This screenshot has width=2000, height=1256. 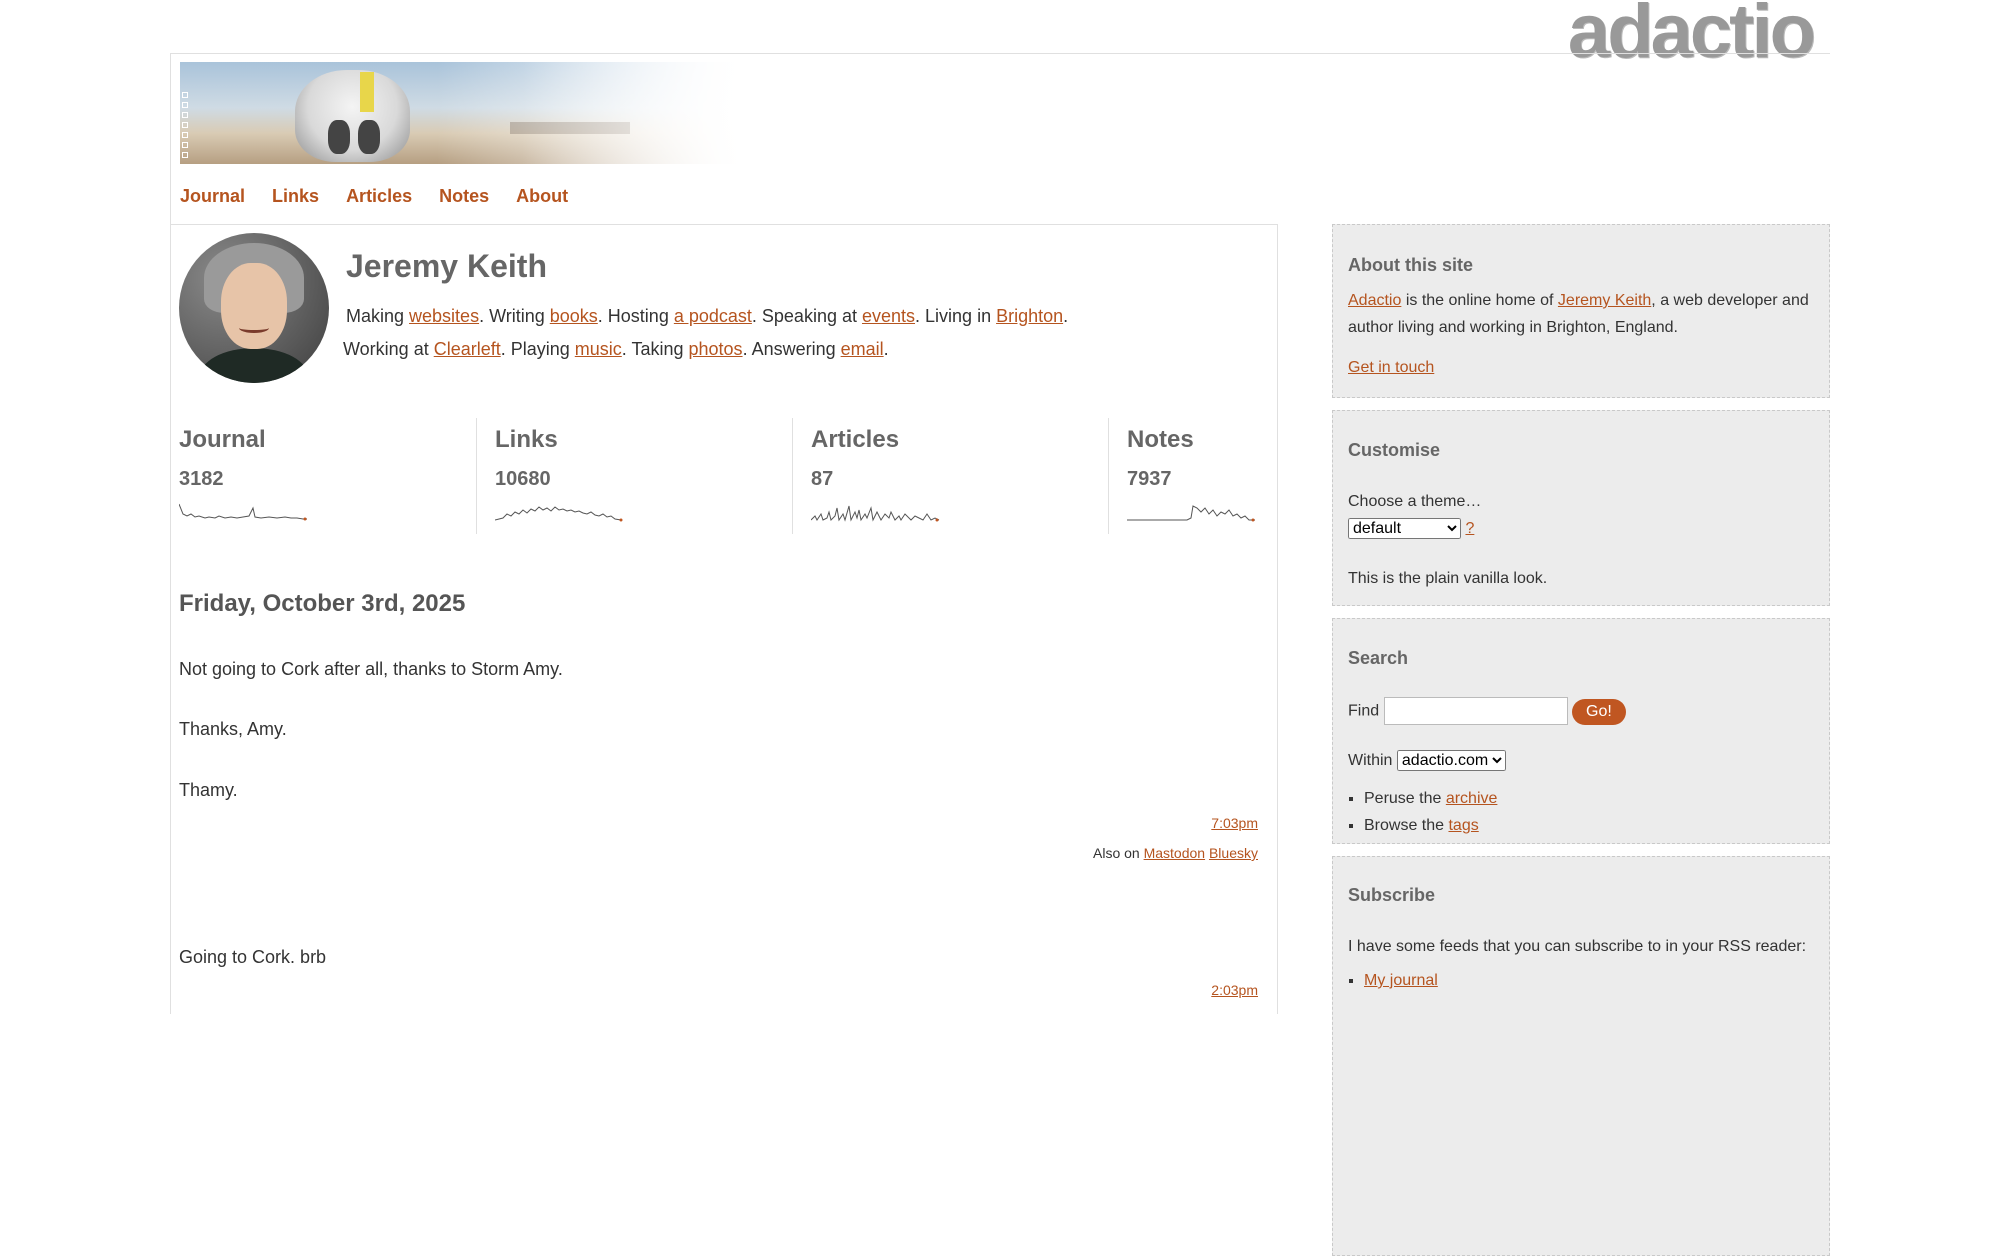 I want to click on about-title: About this site, so click(x=1410, y=265).